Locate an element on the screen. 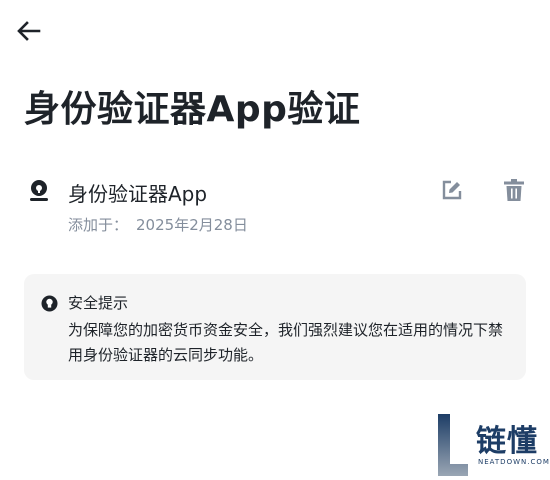 The height and width of the screenshot is (480, 550). added-date-label: 添加于： is located at coordinates (98, 225).